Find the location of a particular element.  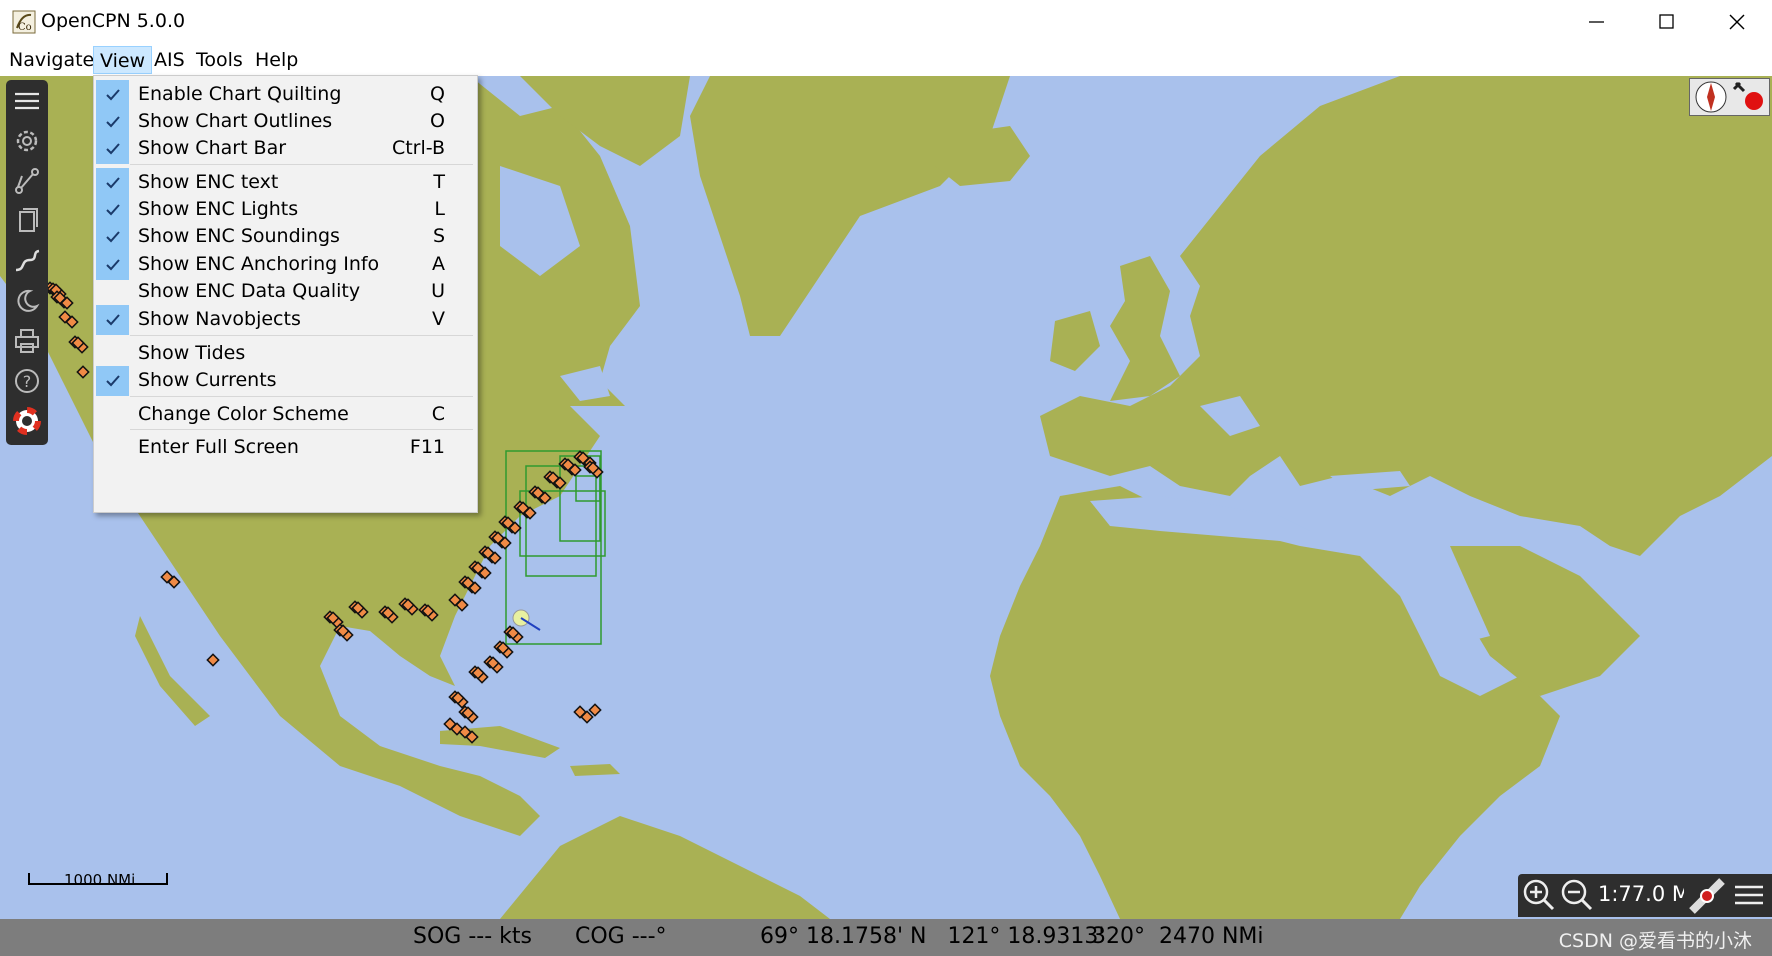

menu-item-show-enc-soundings: Show ENC Soundings S is located at coordinates (284, 237).